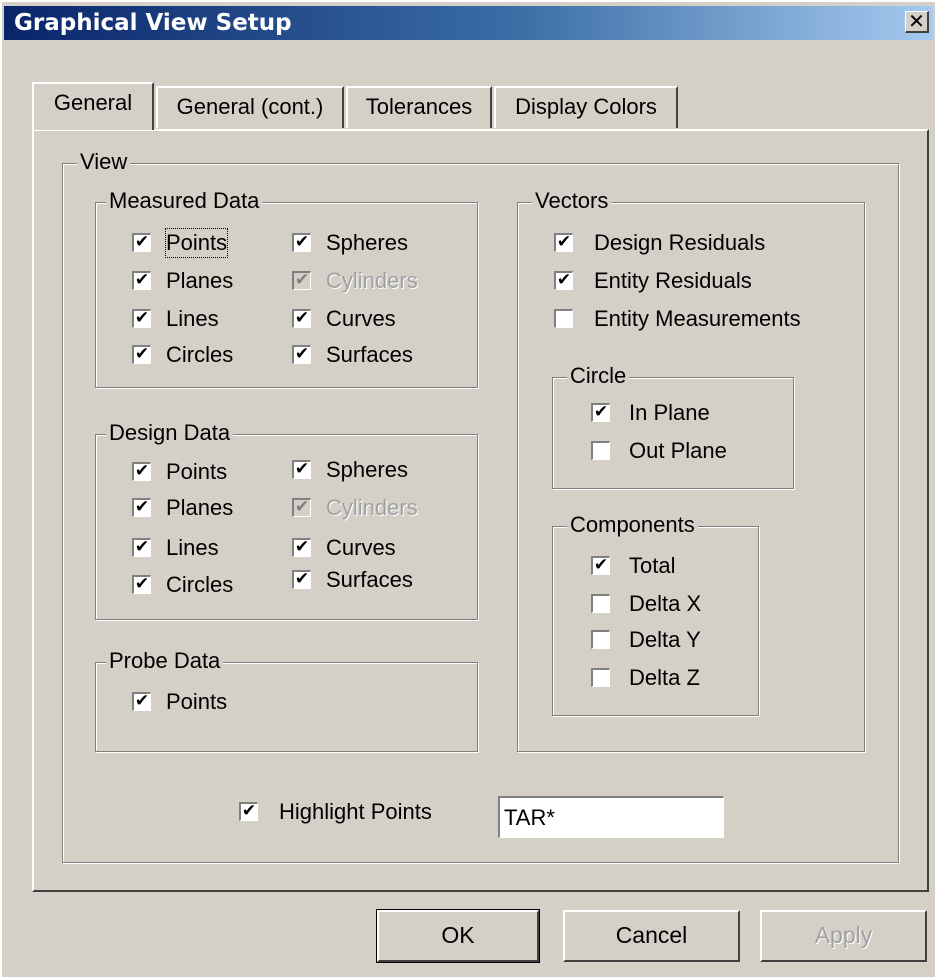  I want to click on design-lines-check: ✔, so click(141, 547).